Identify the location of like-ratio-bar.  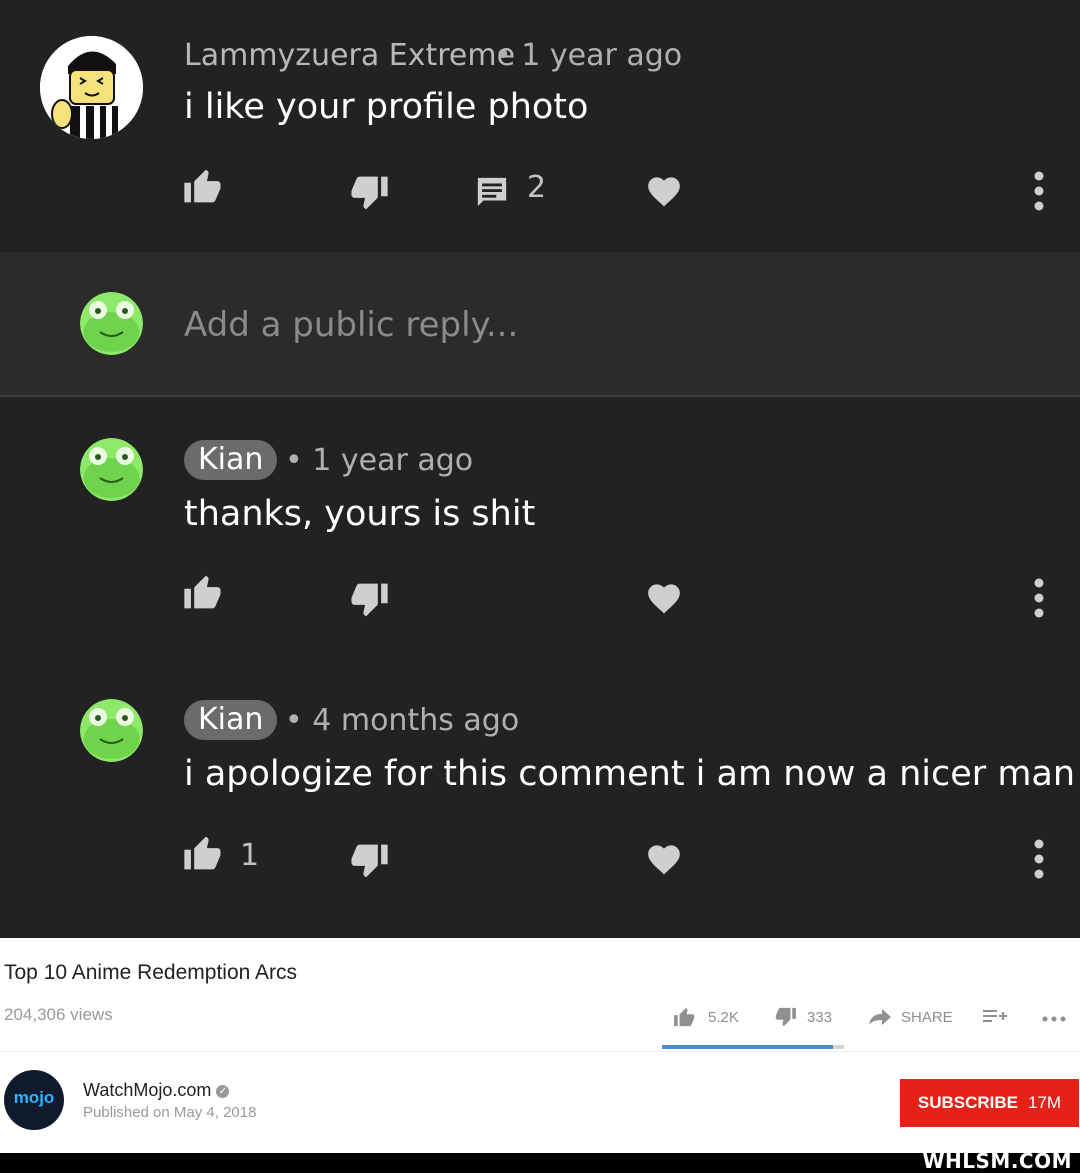
(753, 1047).